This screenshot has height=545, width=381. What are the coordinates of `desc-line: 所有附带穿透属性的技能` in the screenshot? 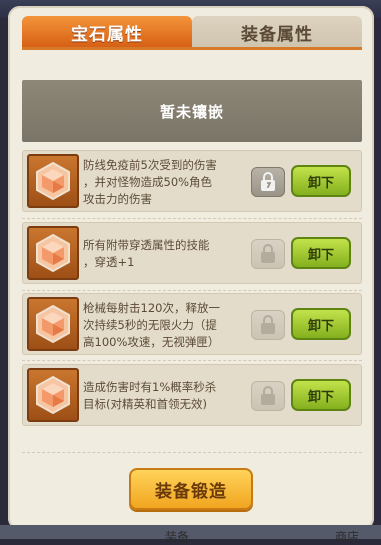 It's located at (146, 245).